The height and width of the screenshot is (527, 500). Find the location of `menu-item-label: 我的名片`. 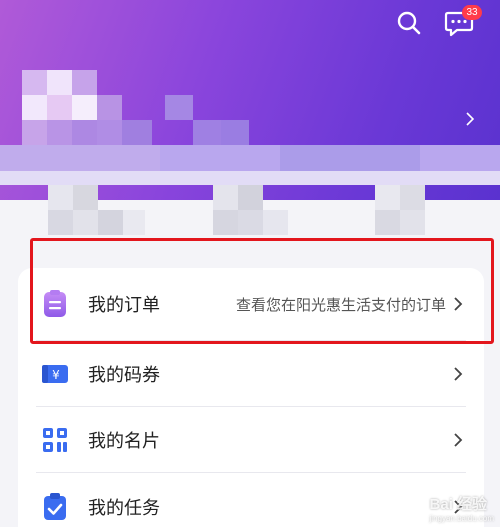

menu-item-label: 我的名片 is located at coordinates (124, 441).